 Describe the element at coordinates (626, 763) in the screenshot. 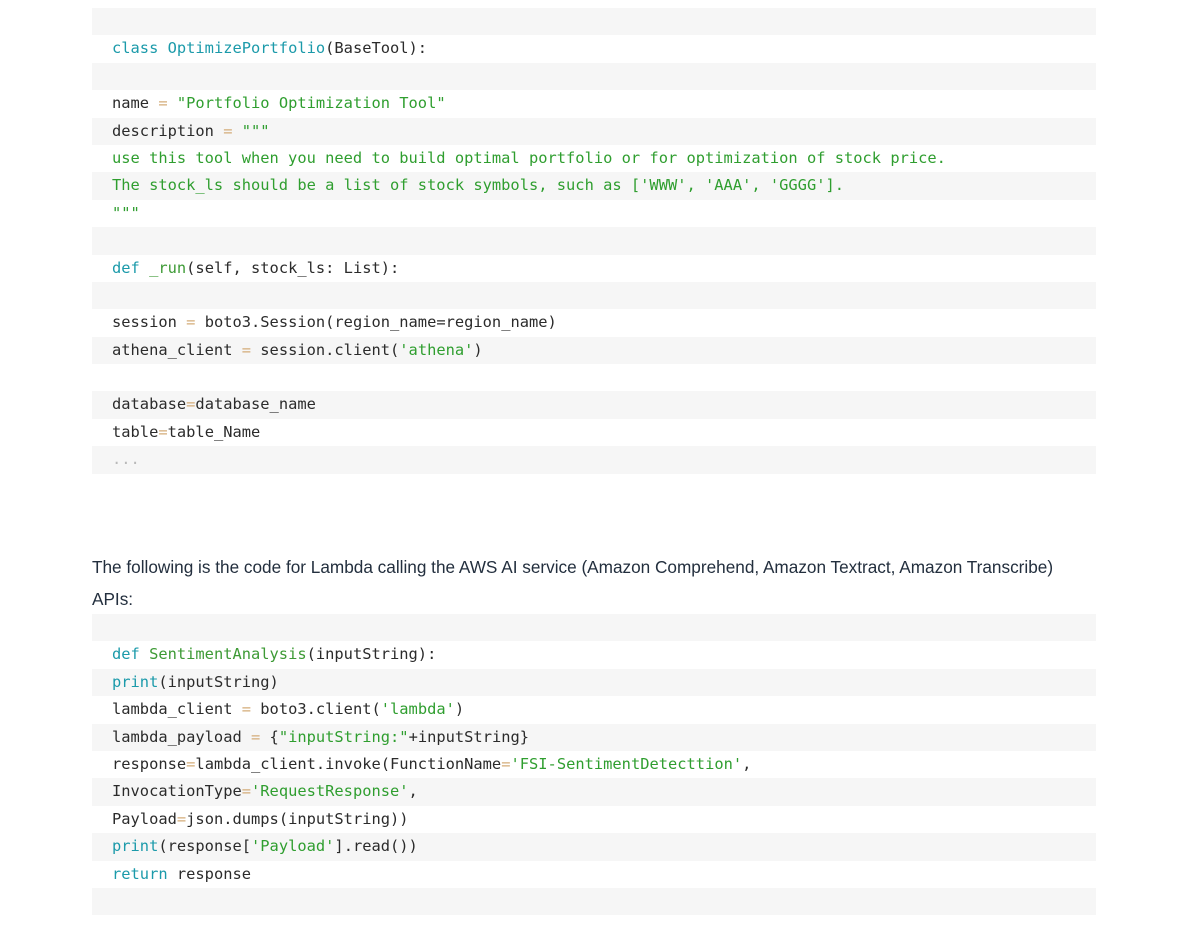

I see `code-token: 'FSI-SentimentDetecttion'` at that location.